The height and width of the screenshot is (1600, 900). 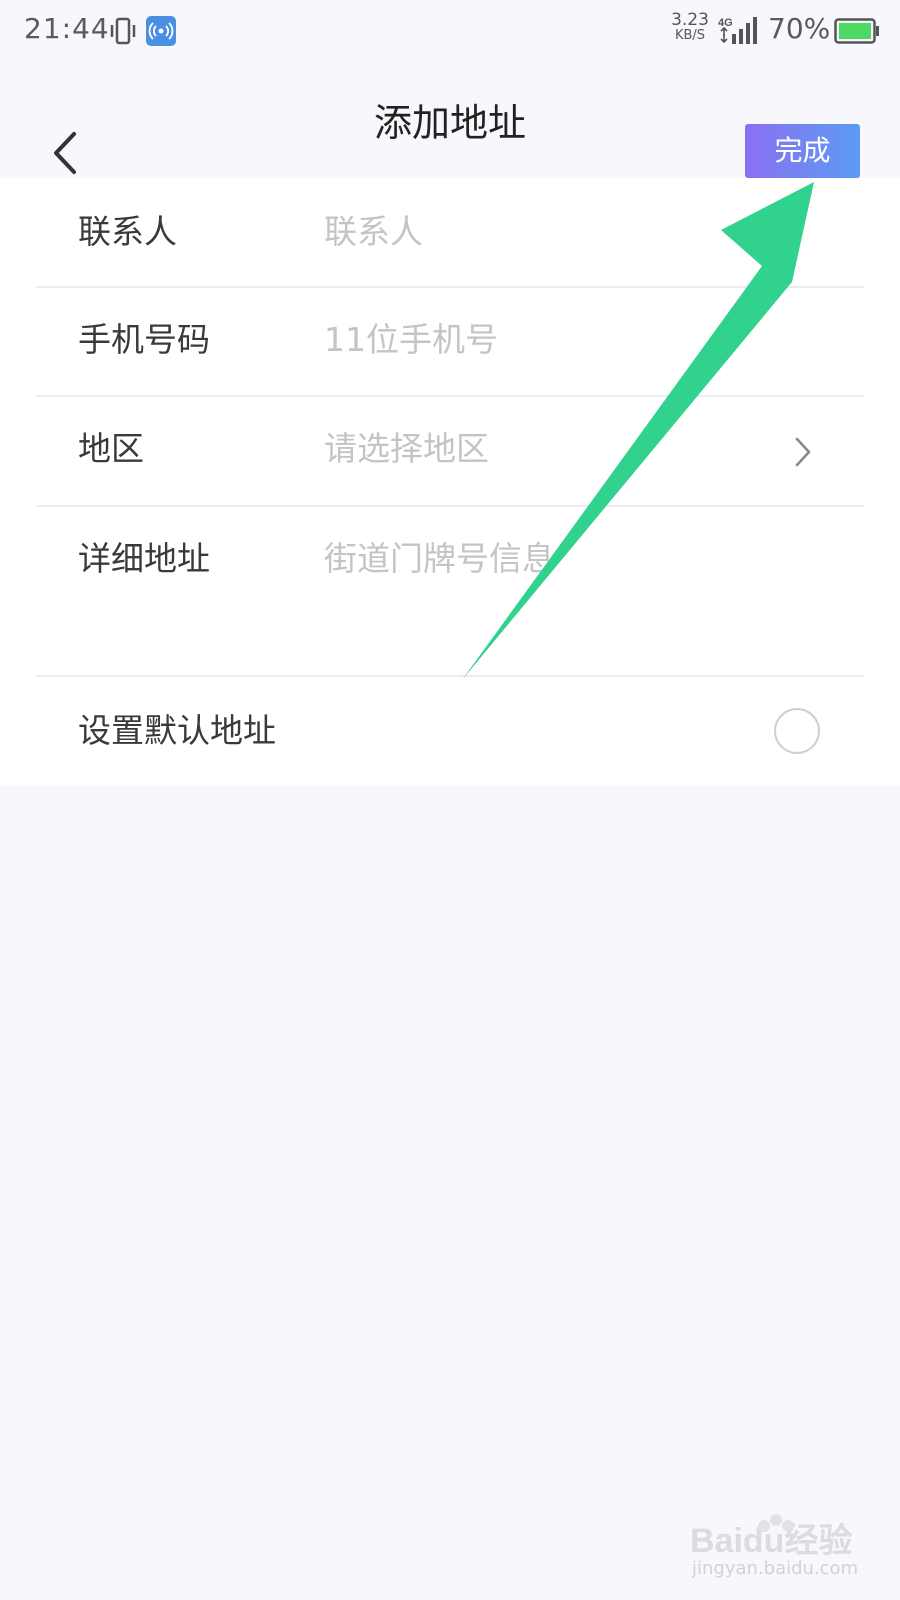 I want to click on hotspot-icon, so click(x=161, y=31).